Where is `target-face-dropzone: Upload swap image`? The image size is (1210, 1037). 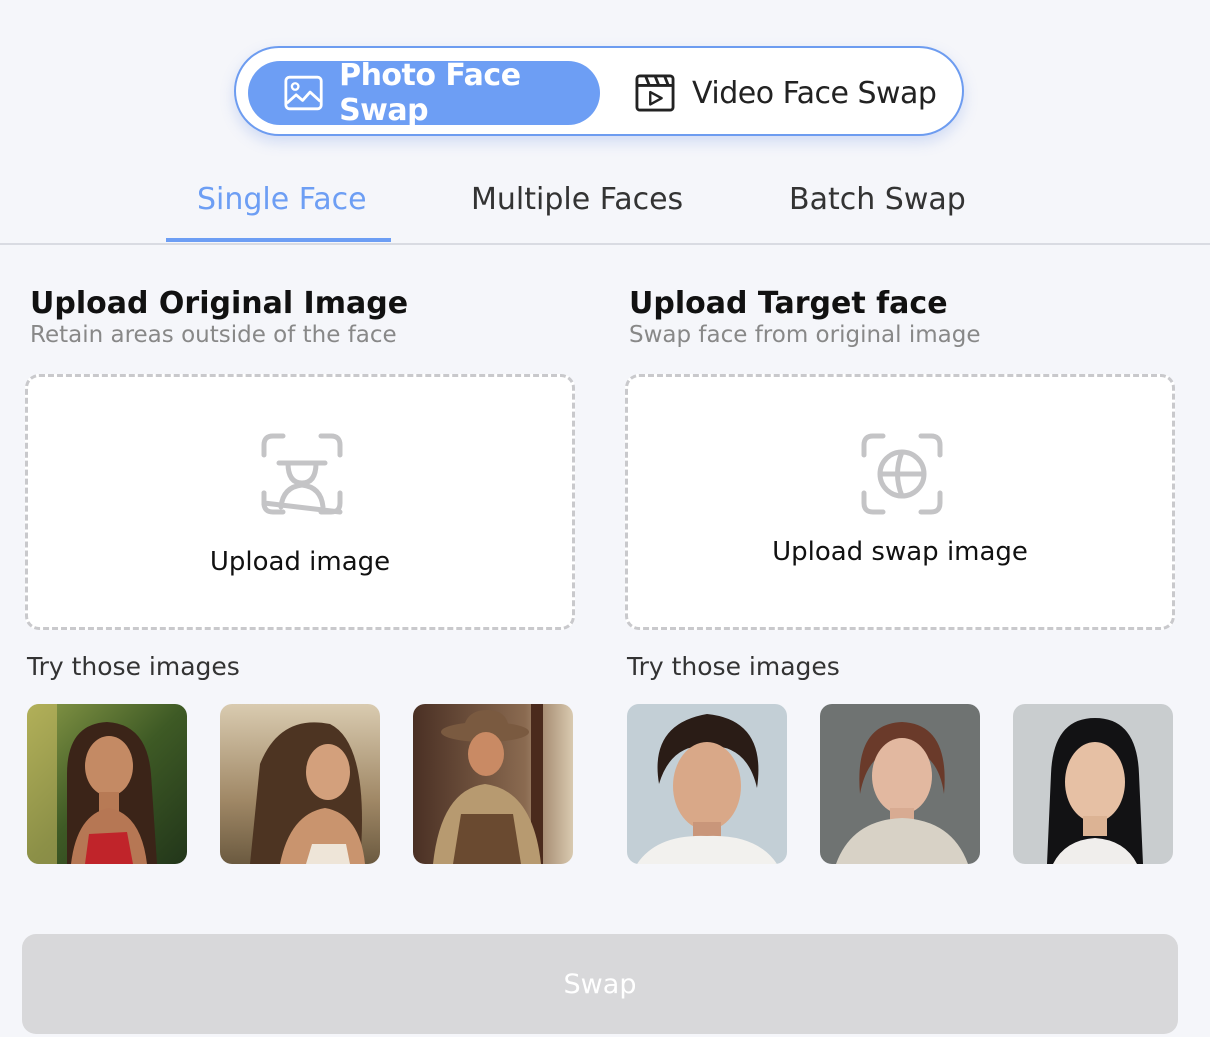
target-face-dropzone: Upload swap image is located at coordinates (900, 502).